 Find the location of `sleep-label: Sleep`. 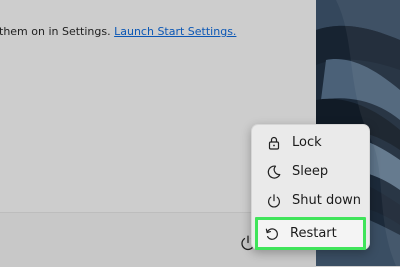

sleep-label: Sleep is located at coordinates (310, 171).